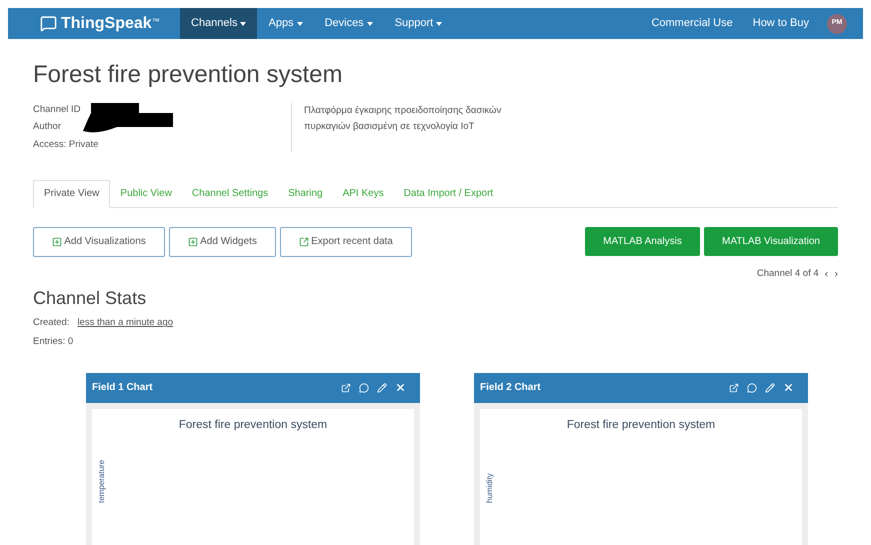 This screenshot has height=545, width=871. Describe the element at coordinates (836, 274) in the screenshot. I see `next-button: ›` at that location.